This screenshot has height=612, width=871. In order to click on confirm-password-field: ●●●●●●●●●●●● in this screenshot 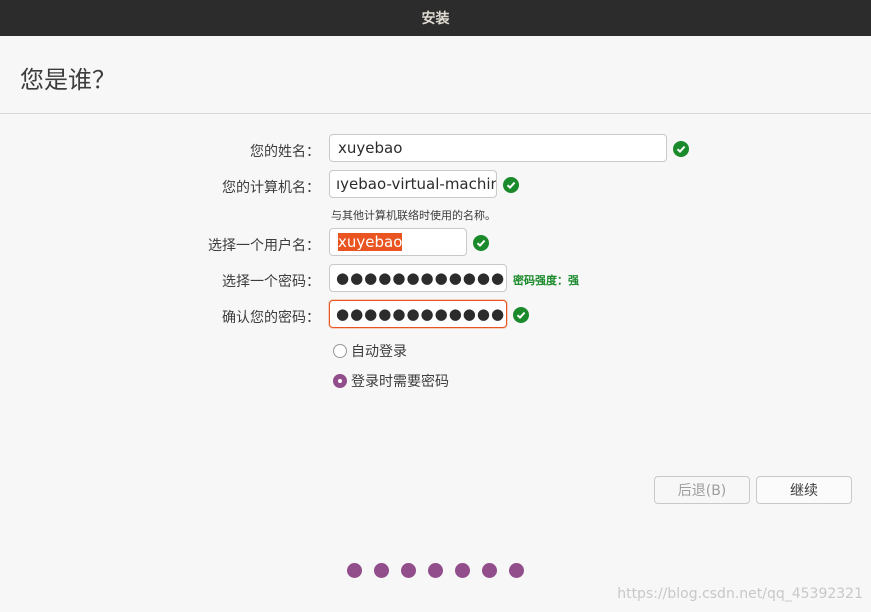, I will do `click(418, 314)`.